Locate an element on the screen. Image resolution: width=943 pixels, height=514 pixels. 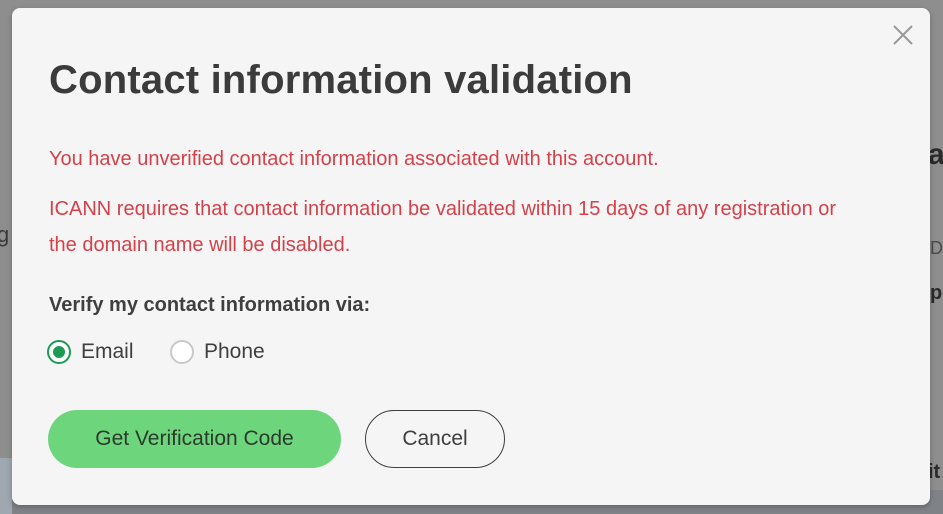
background-text-fragment: a is located at coordinates (935, 154).